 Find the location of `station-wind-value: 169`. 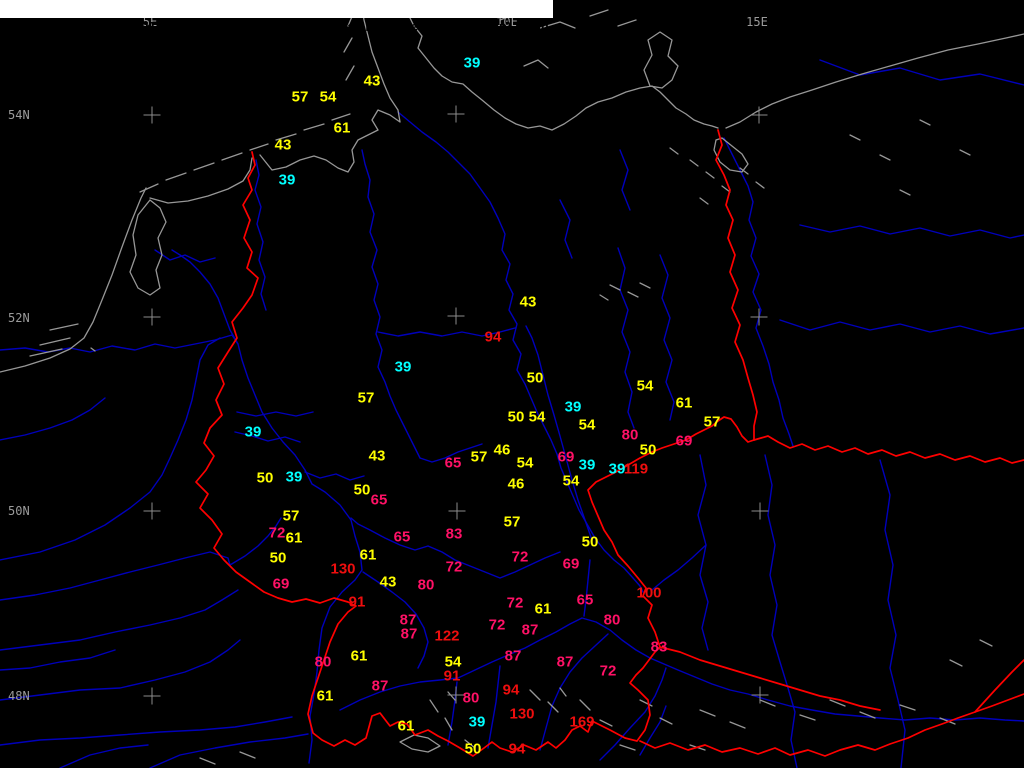

station-wind-value: 169 is located at coordinates (582, 722).